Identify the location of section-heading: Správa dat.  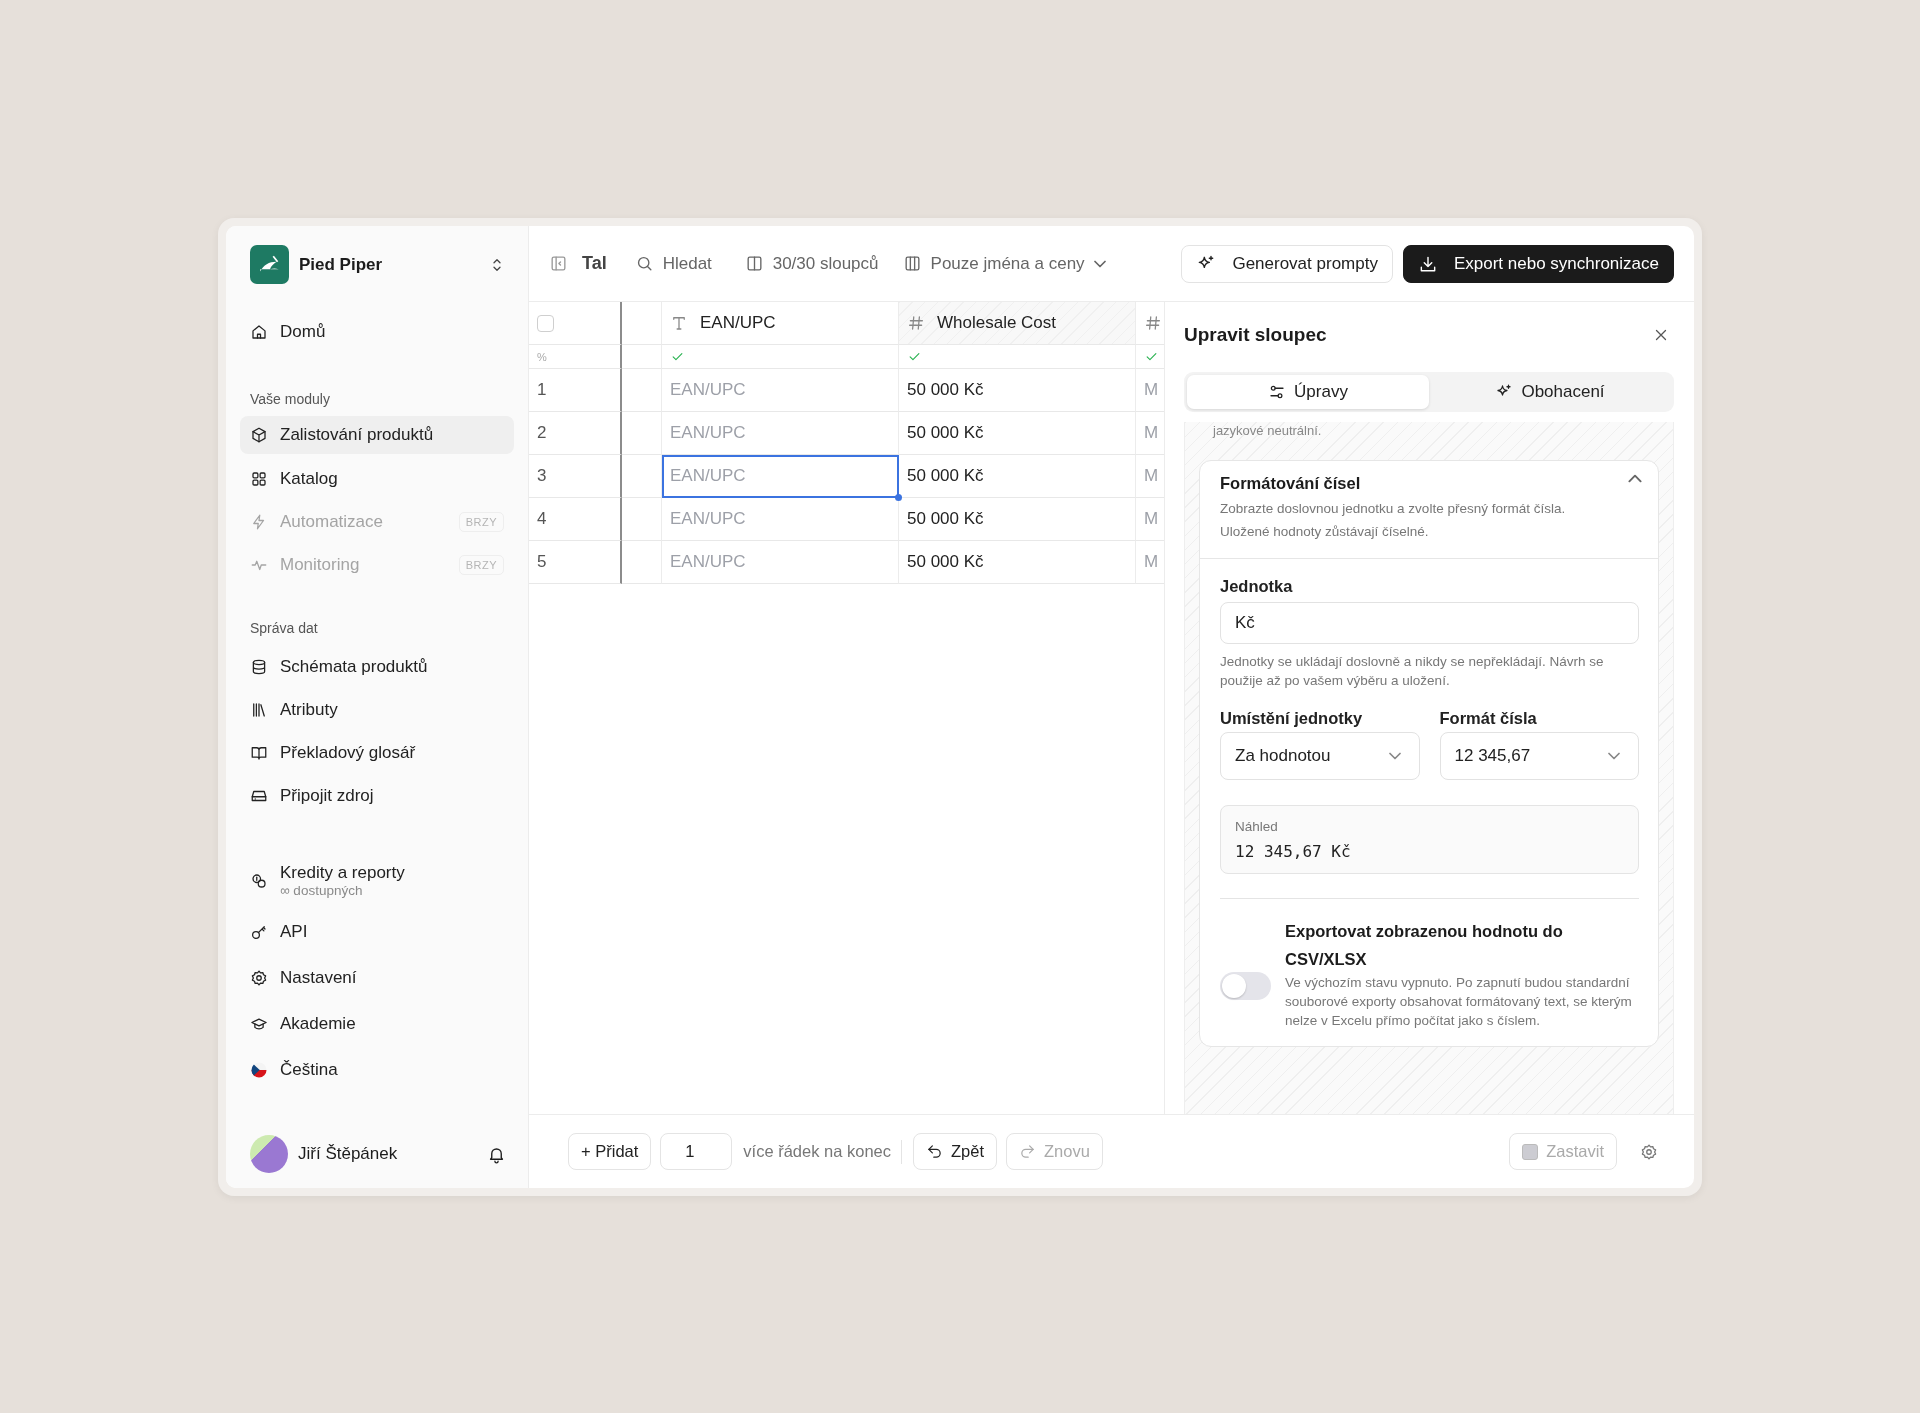
(284, 628).